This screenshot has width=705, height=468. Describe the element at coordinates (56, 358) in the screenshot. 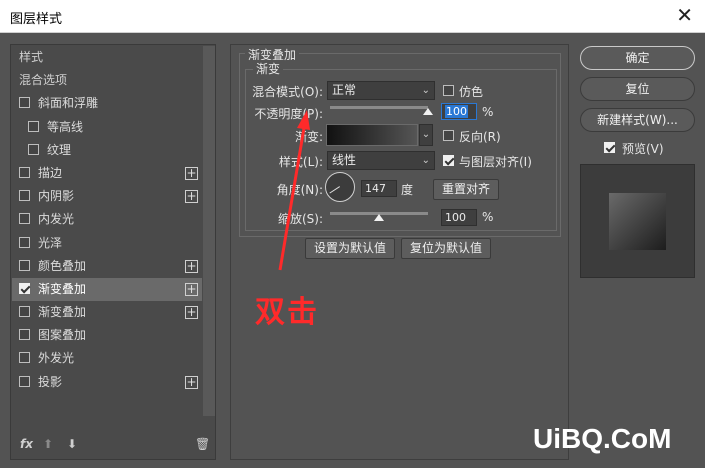

I see `style-list-item-label: 外发光` at that location.